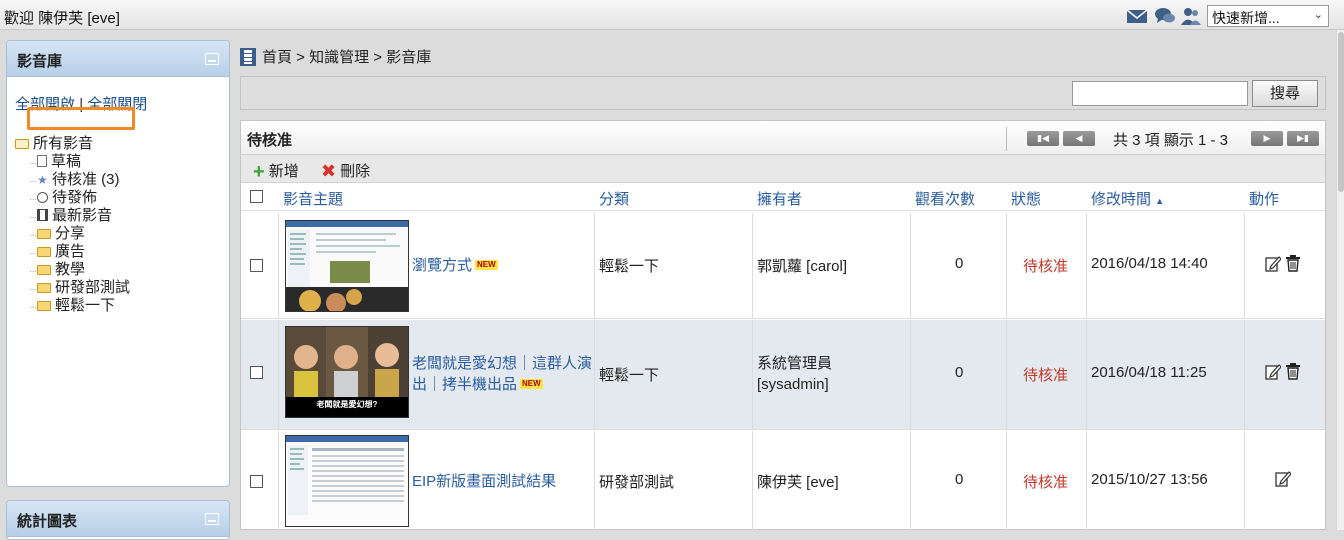 This screenshot has height=540, width=1344. I want to click on chat-icon, so click(1165, 16).